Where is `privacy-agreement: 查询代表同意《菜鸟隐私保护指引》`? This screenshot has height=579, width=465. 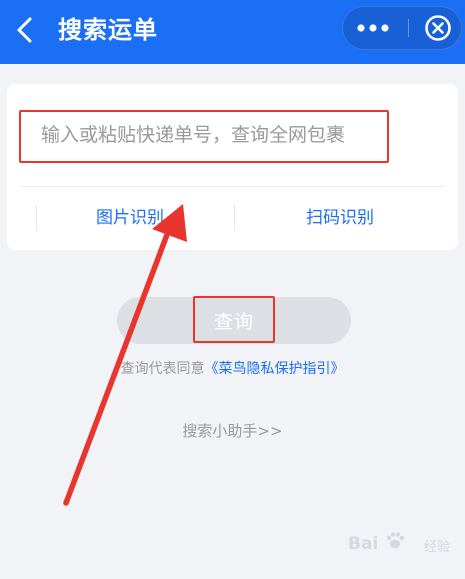 privacy-agreement: 查询代表同意《菜鸟隐私保护指引》 is located at coordinates (232, 368).